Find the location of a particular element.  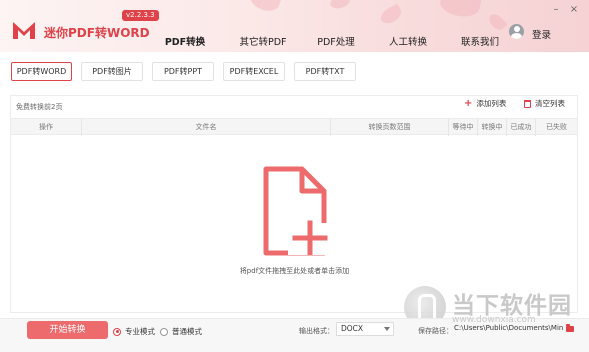

tab-pdf-to-image: PDF转图片 is located at coordinates (112, 71).